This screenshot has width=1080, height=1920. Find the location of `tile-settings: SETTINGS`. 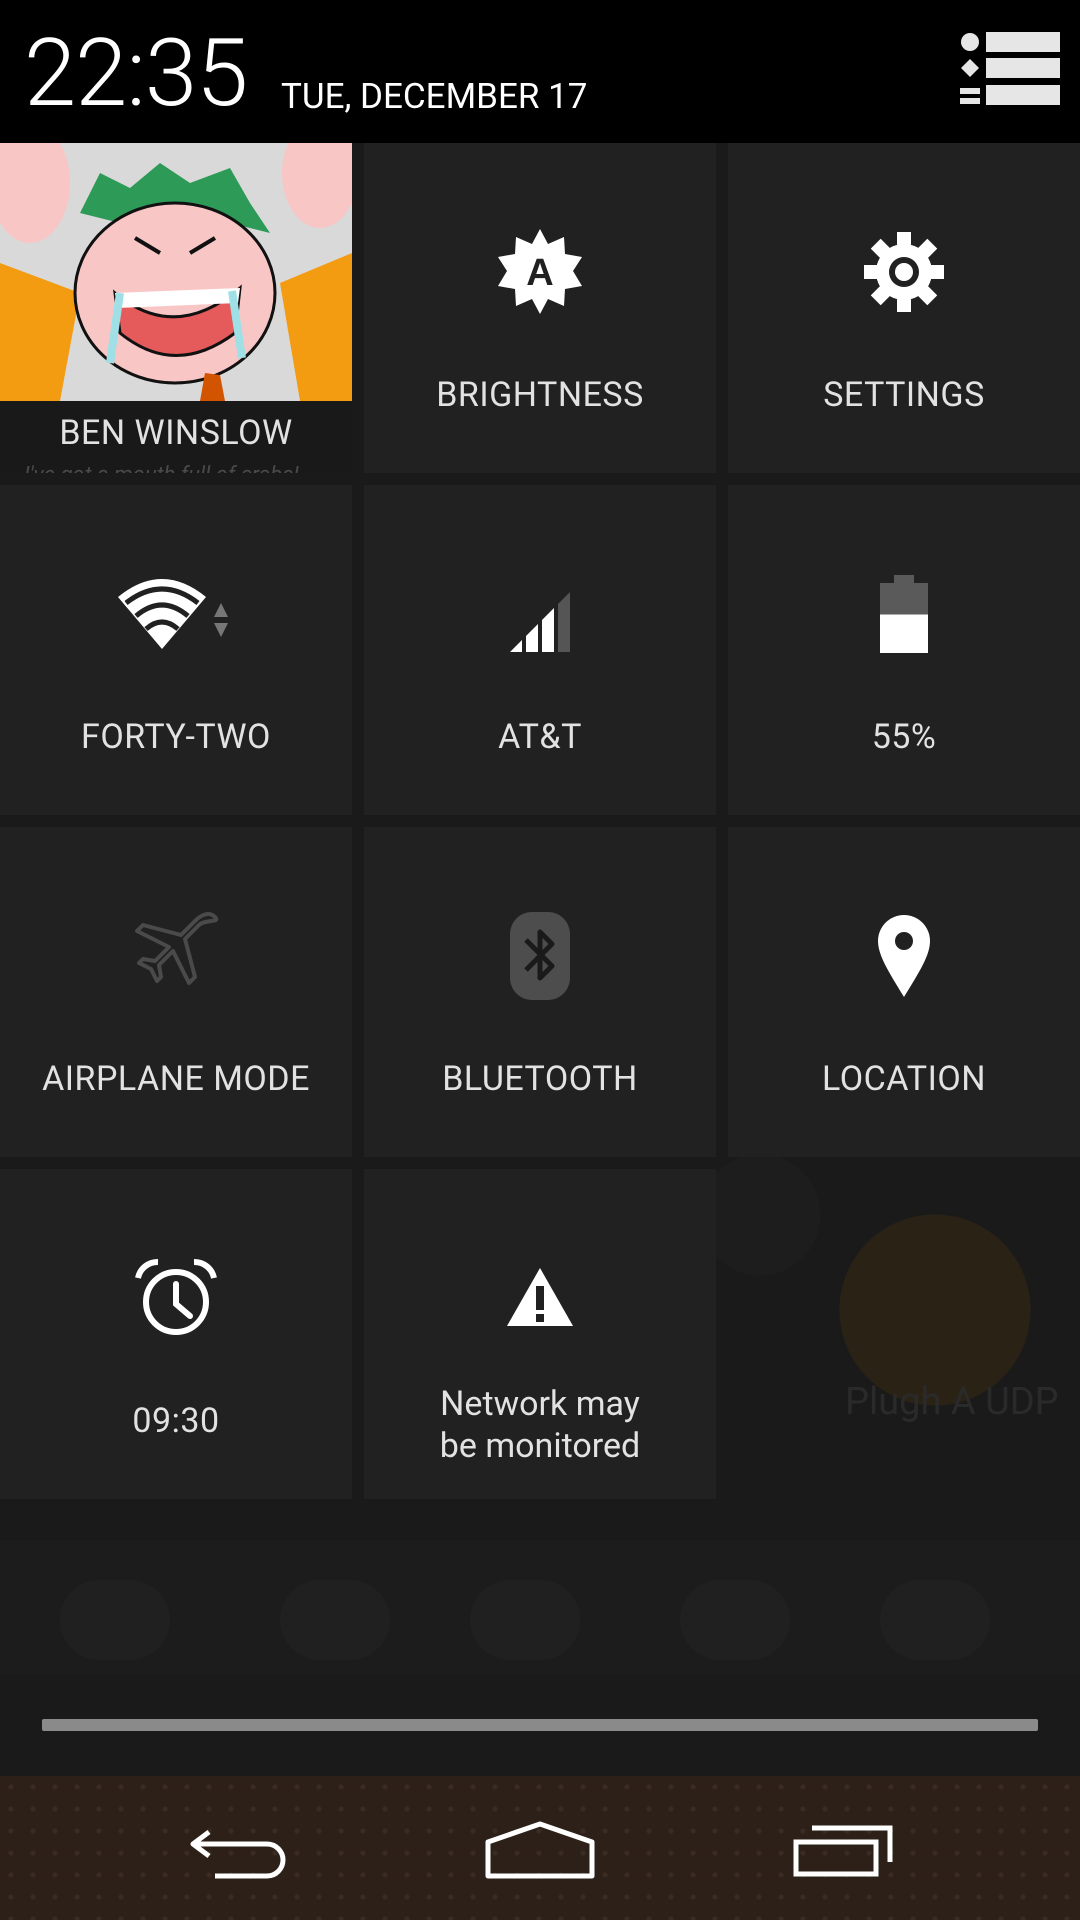

tile-settings: SETTINGS is located at coordinates (904, 308).